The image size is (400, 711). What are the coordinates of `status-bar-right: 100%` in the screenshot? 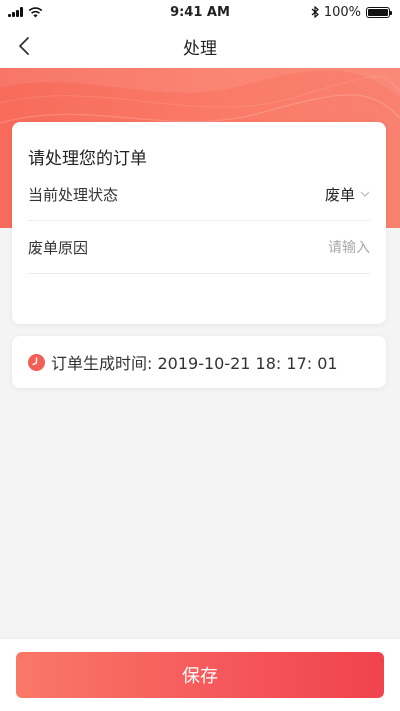 It's located at (351, 12).